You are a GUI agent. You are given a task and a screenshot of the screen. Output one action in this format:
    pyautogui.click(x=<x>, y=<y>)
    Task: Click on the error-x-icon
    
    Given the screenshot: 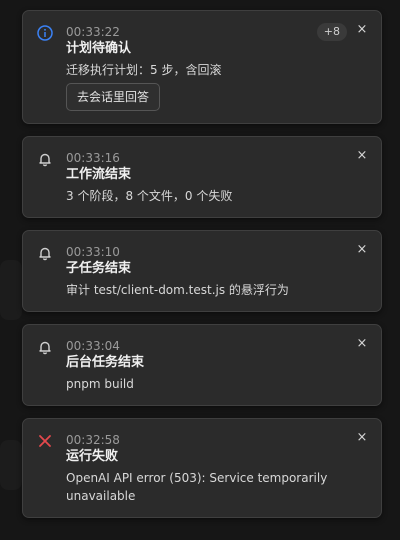 What is the action you would take?
    pyautogui.click(x=45, y=441)
    